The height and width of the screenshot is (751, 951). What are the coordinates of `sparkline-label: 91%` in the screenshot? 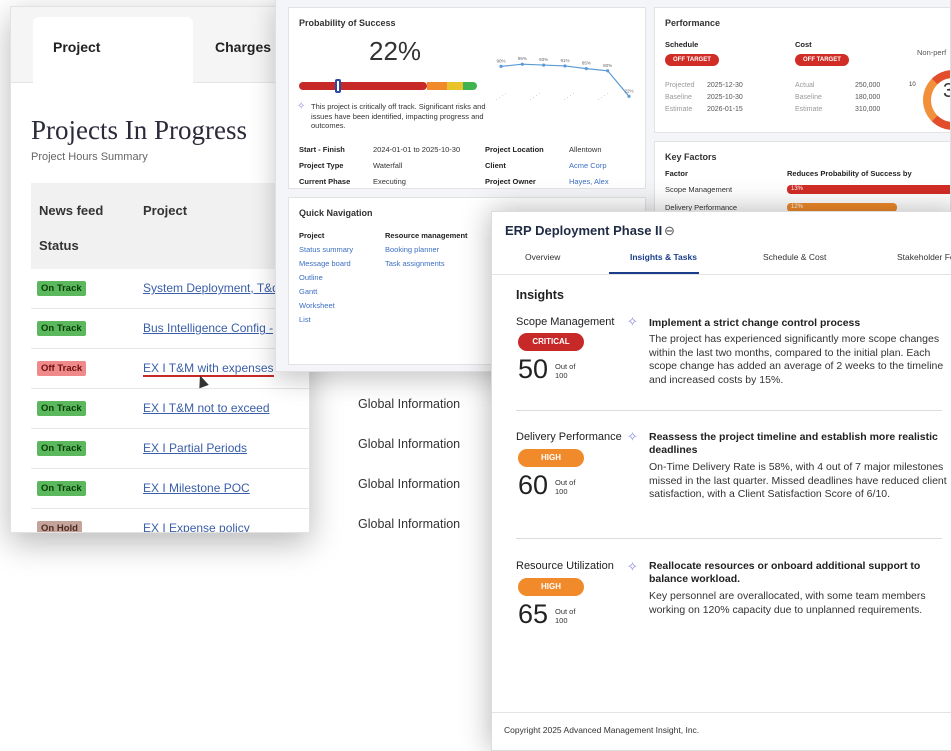 It's located at (564, 60).